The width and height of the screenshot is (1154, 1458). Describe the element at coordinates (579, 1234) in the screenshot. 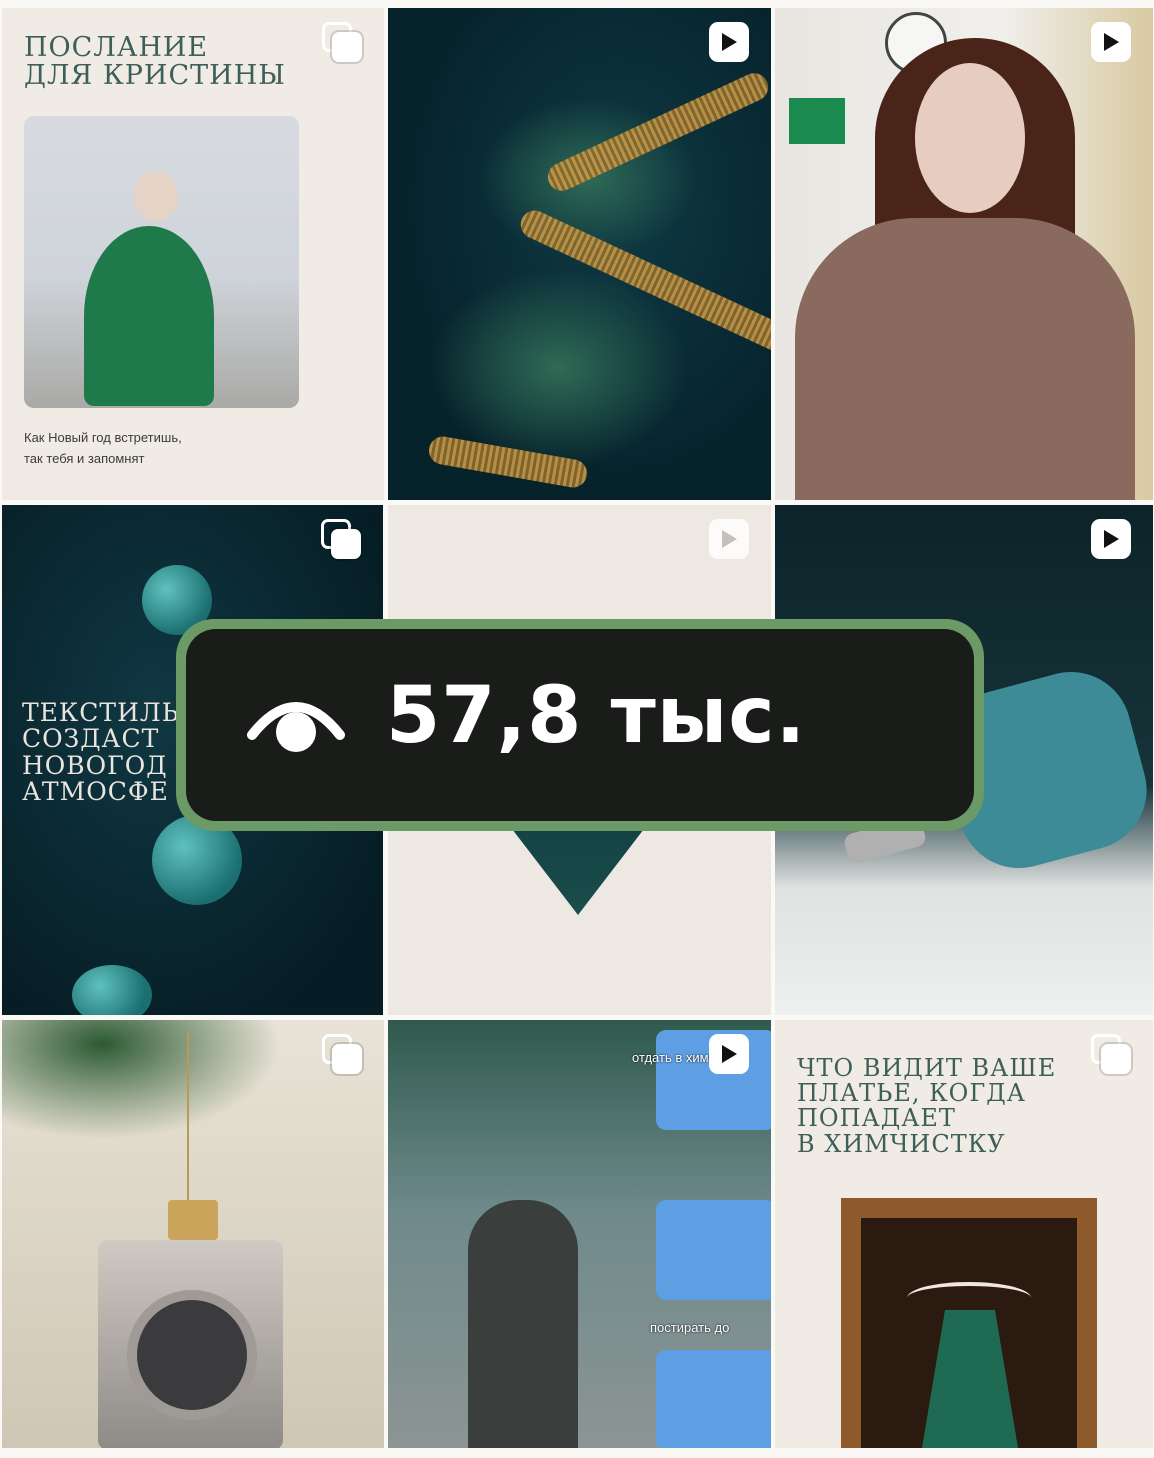

I see `grid-post-8: отдать в химчис постирать до` at that location.